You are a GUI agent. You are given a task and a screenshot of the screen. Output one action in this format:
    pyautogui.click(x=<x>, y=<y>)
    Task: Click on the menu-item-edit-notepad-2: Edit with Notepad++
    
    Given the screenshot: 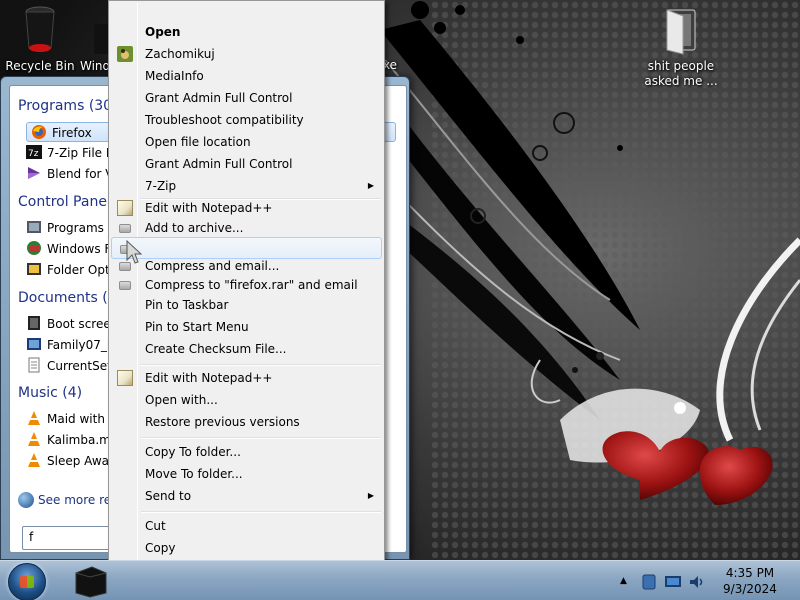 What is the action you would take?
    pyautogui.click(x=246, y=378)
    